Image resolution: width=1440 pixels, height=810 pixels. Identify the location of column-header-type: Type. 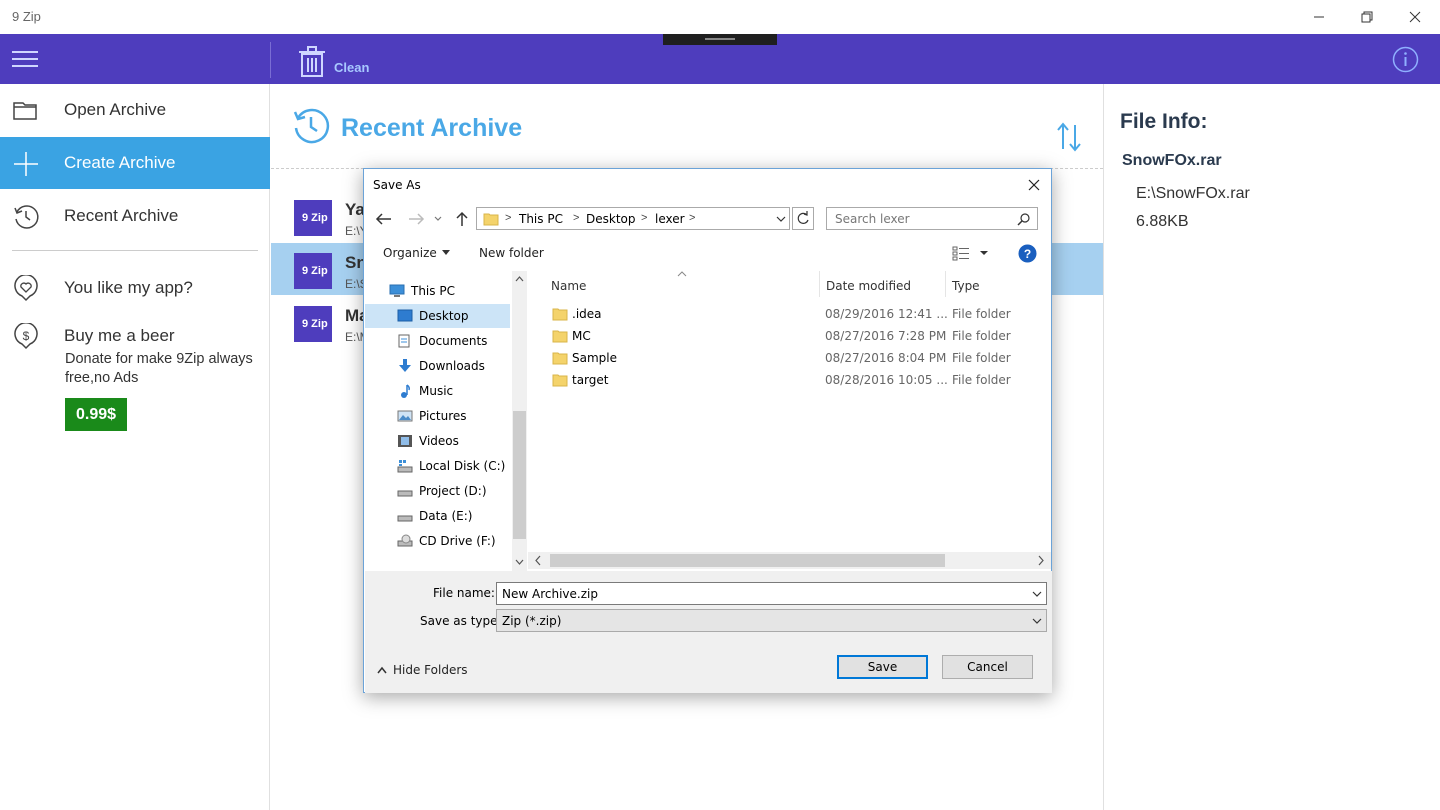
(966, 286).